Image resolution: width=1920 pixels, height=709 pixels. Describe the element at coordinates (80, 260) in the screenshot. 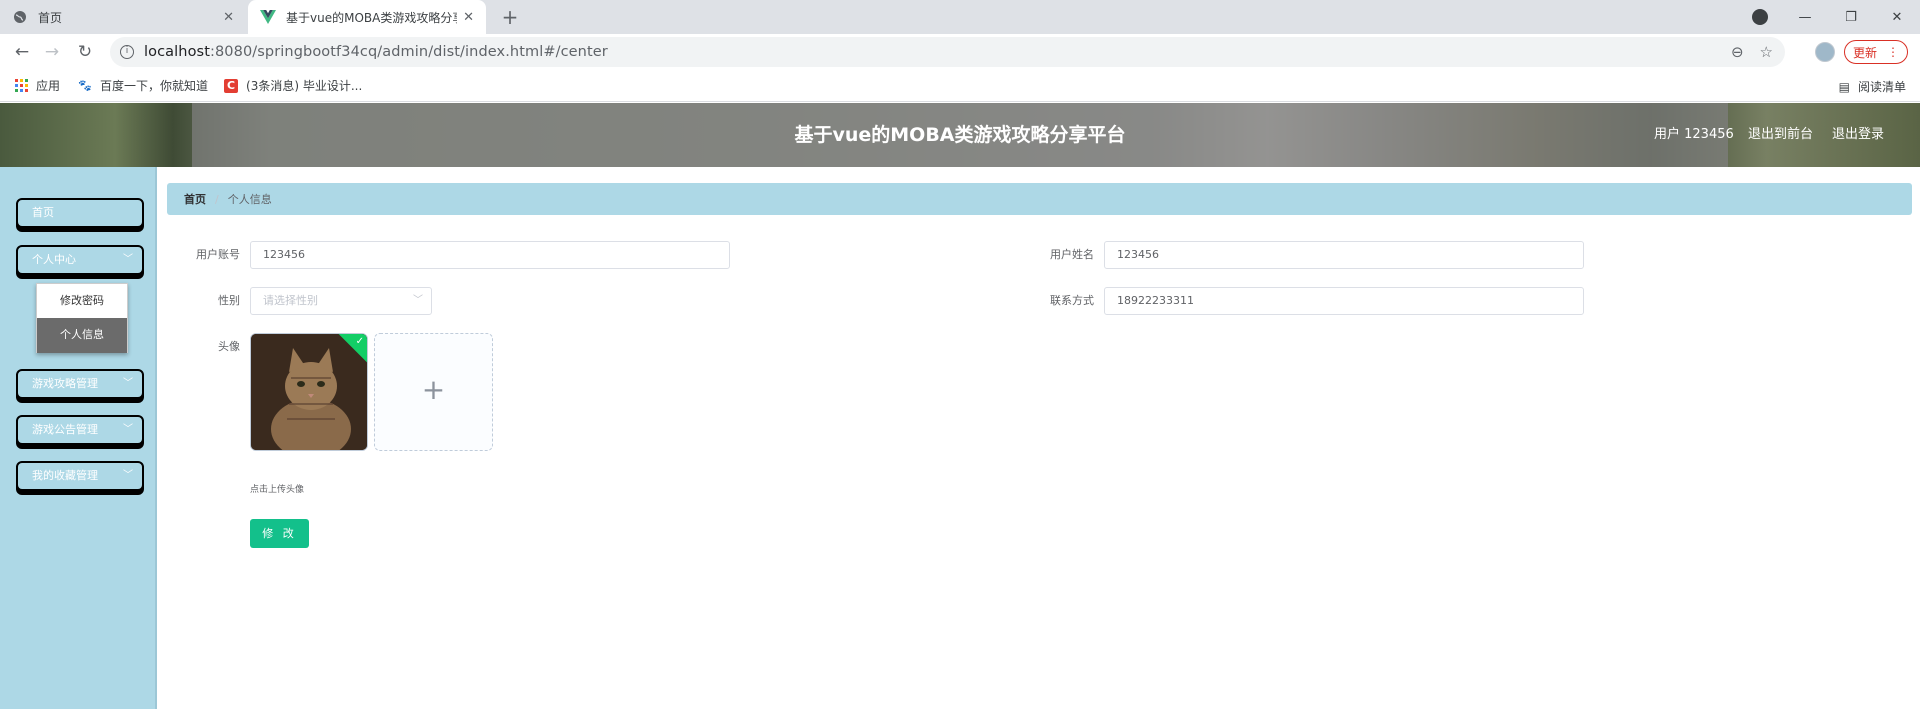

I see `sidebar-item-personal-center: 个人中心 ﹀` at that location.